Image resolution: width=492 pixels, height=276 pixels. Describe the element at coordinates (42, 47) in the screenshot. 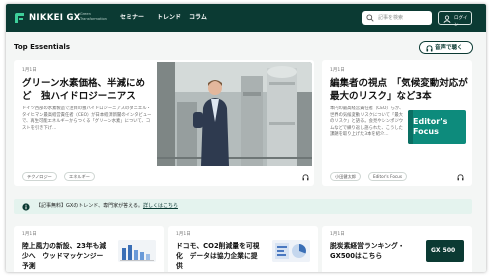

I see `section-title: Top Essentials` at that location.